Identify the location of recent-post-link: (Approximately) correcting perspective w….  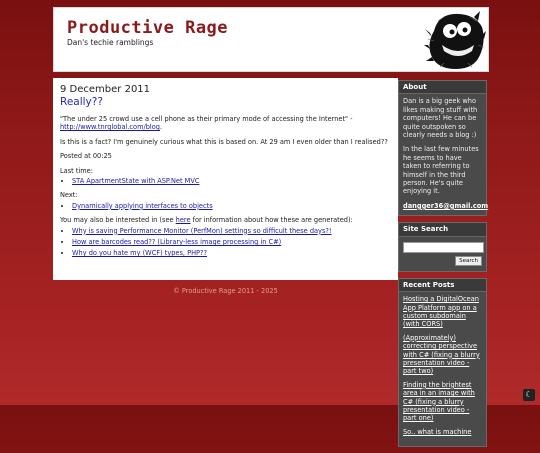
(442, 355).